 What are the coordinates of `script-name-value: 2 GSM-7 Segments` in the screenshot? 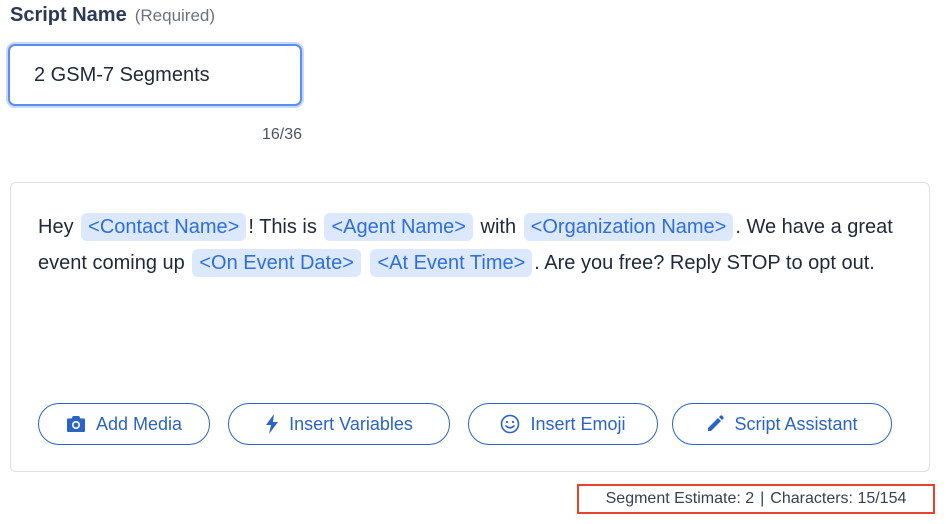 It's located at (122, 74).